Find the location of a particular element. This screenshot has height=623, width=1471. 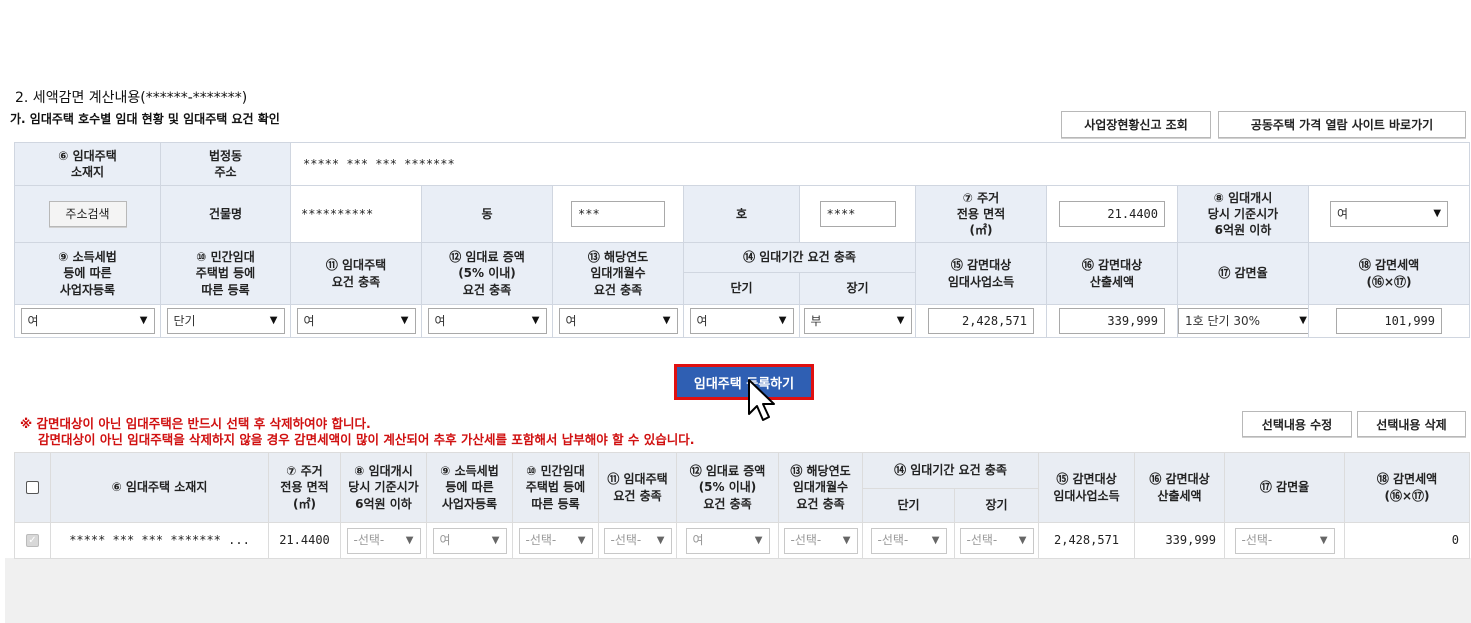

v16-input: 339,999 is located at coordinates (1112, 321).